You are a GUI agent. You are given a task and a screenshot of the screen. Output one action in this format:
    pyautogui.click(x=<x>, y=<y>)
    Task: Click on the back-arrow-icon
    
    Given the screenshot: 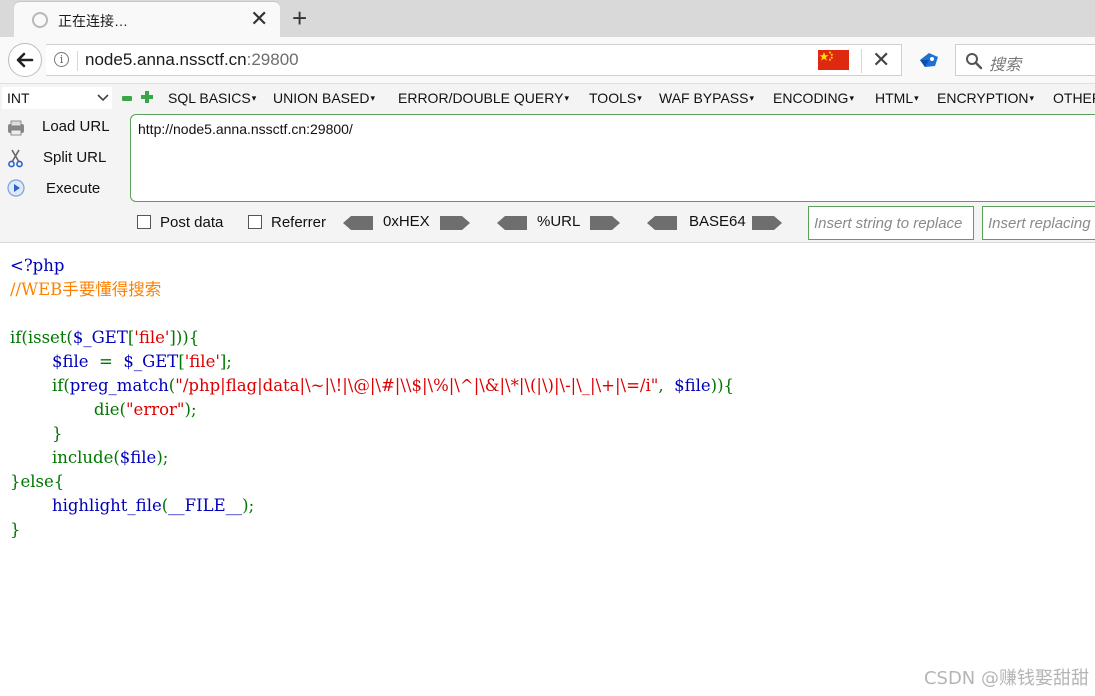 What is the action you would take?
    pyautogui.click(x=25, y=60)
    